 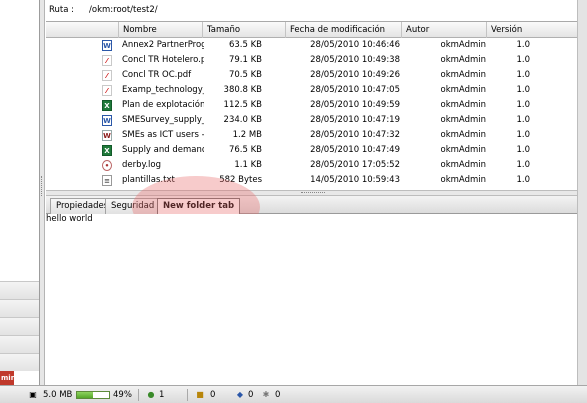 What do you see at coordinates (82, 30) in the screenshot?
I see `column-header-icon` at bounding box center [82, 30].